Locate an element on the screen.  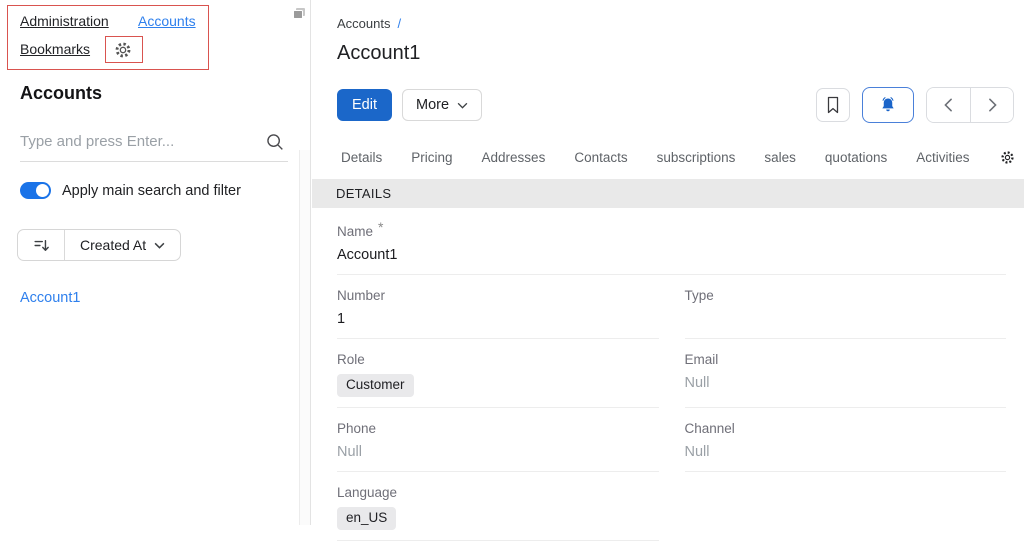
record-pager is located at coordinates (970, 105).